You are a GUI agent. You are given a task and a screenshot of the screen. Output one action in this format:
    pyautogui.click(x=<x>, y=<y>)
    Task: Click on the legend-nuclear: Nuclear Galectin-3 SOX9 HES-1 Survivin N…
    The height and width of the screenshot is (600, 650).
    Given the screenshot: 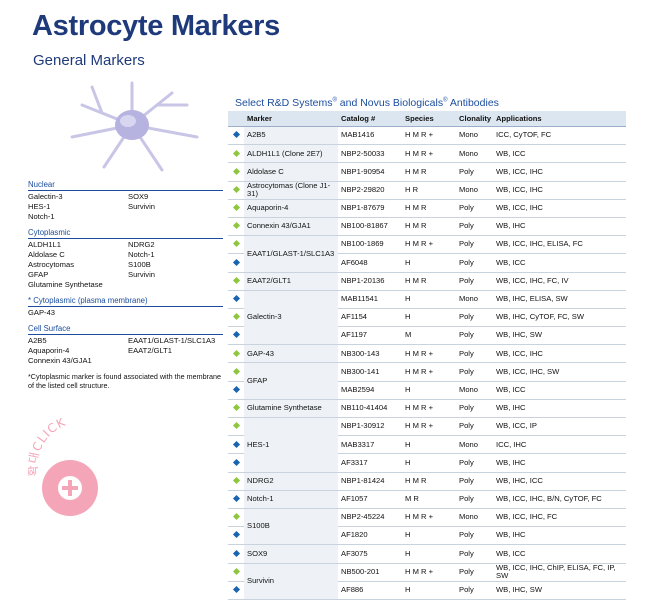 What is the action you would take?
    pyautogui.click(x=125, y=201)
    